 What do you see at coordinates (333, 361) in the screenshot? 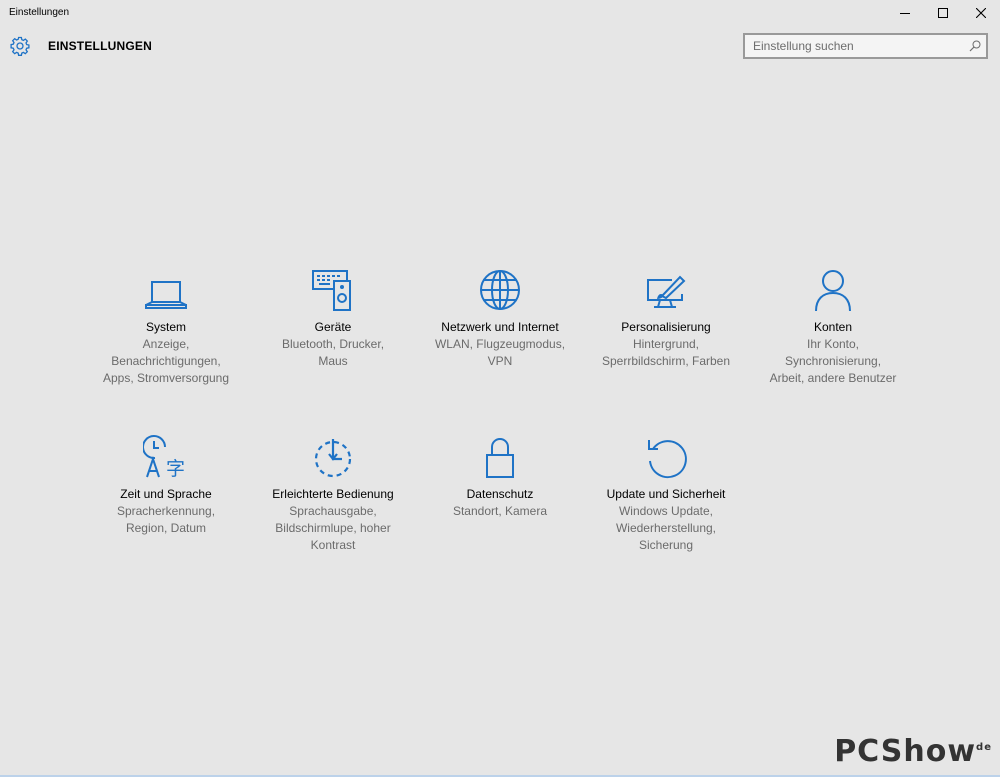
I see `category-desc: Maus` at bounding box center [333, 361].